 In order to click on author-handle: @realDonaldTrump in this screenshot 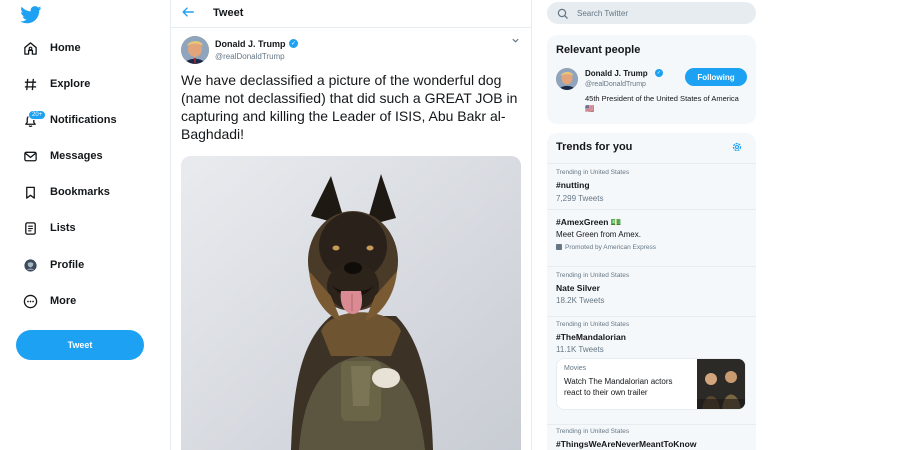, I will do `click(250, 56)`.